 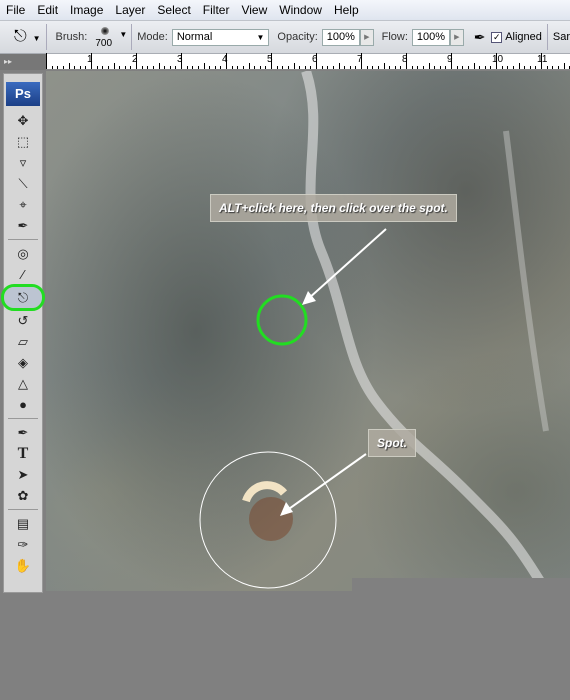 What do you see at coordinates (282, 320) in the screenshot?
I see `source-highlight-circle` at bounding box center [282, 320].